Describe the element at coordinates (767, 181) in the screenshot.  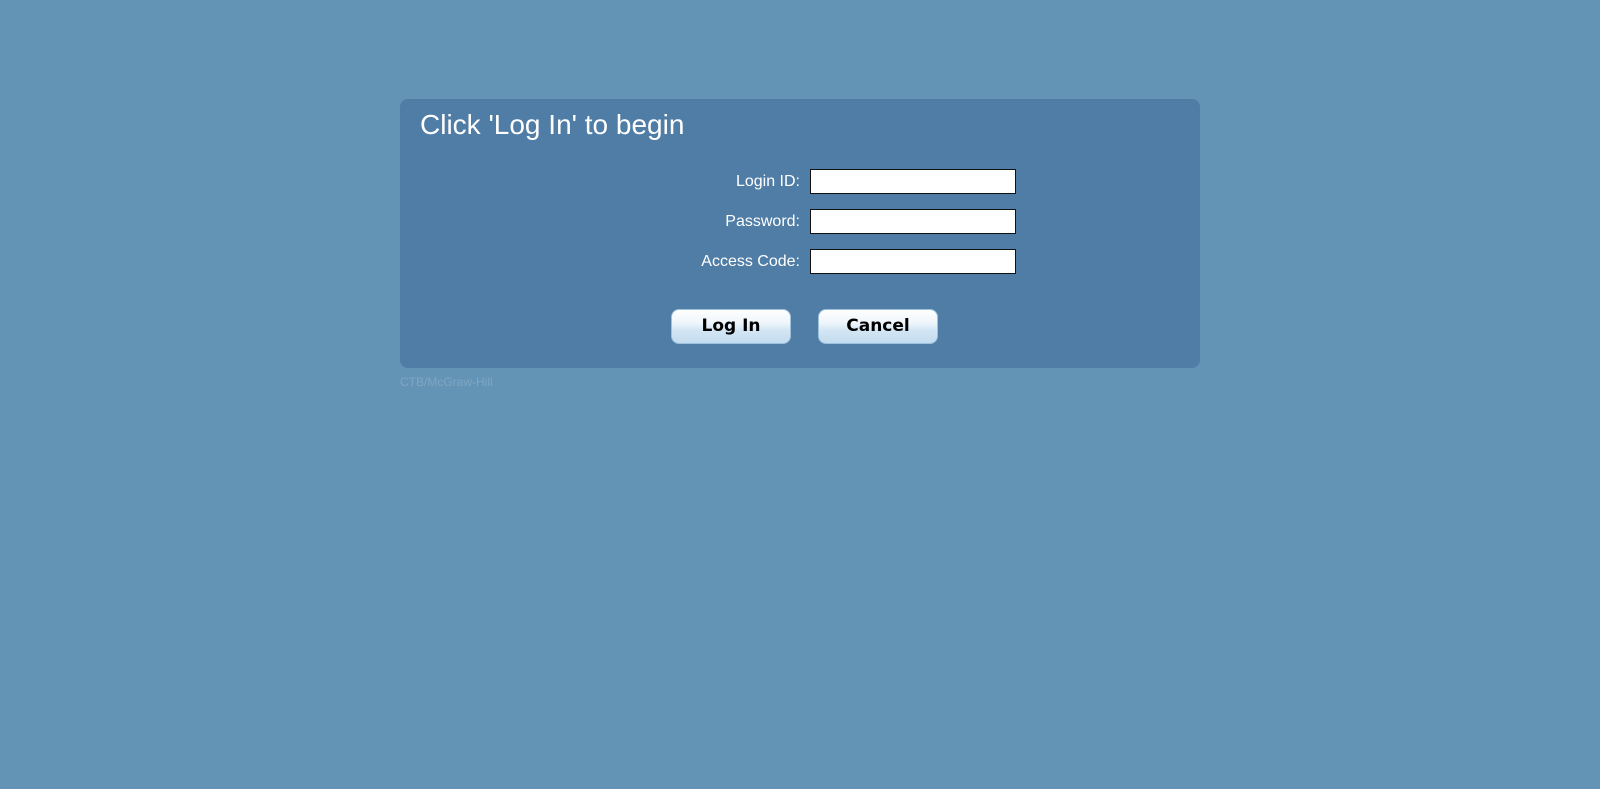
I see `login-id-label: Login ID:` at that location.